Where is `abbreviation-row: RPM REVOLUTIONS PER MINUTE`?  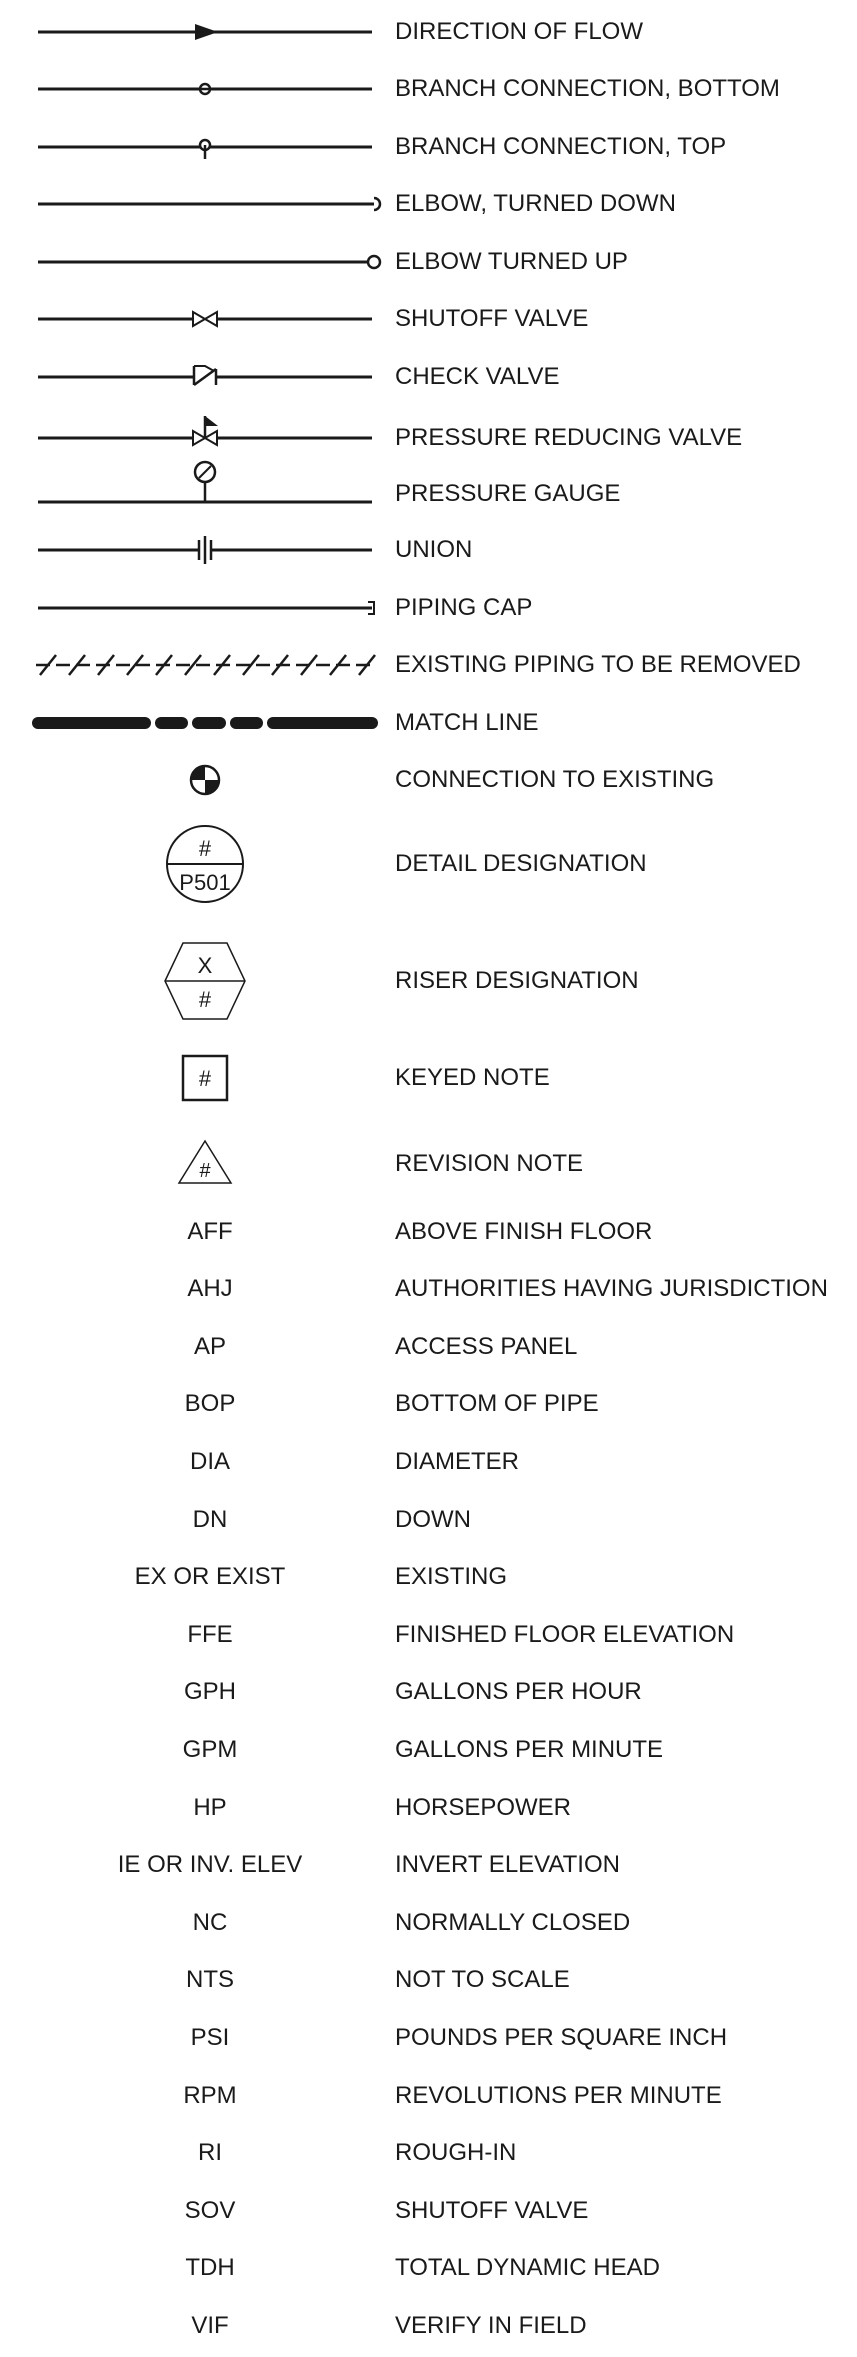 abbreviation-row: RPM REVOLUTIONS PER MINUTE is located at coordinates (428, 2098).